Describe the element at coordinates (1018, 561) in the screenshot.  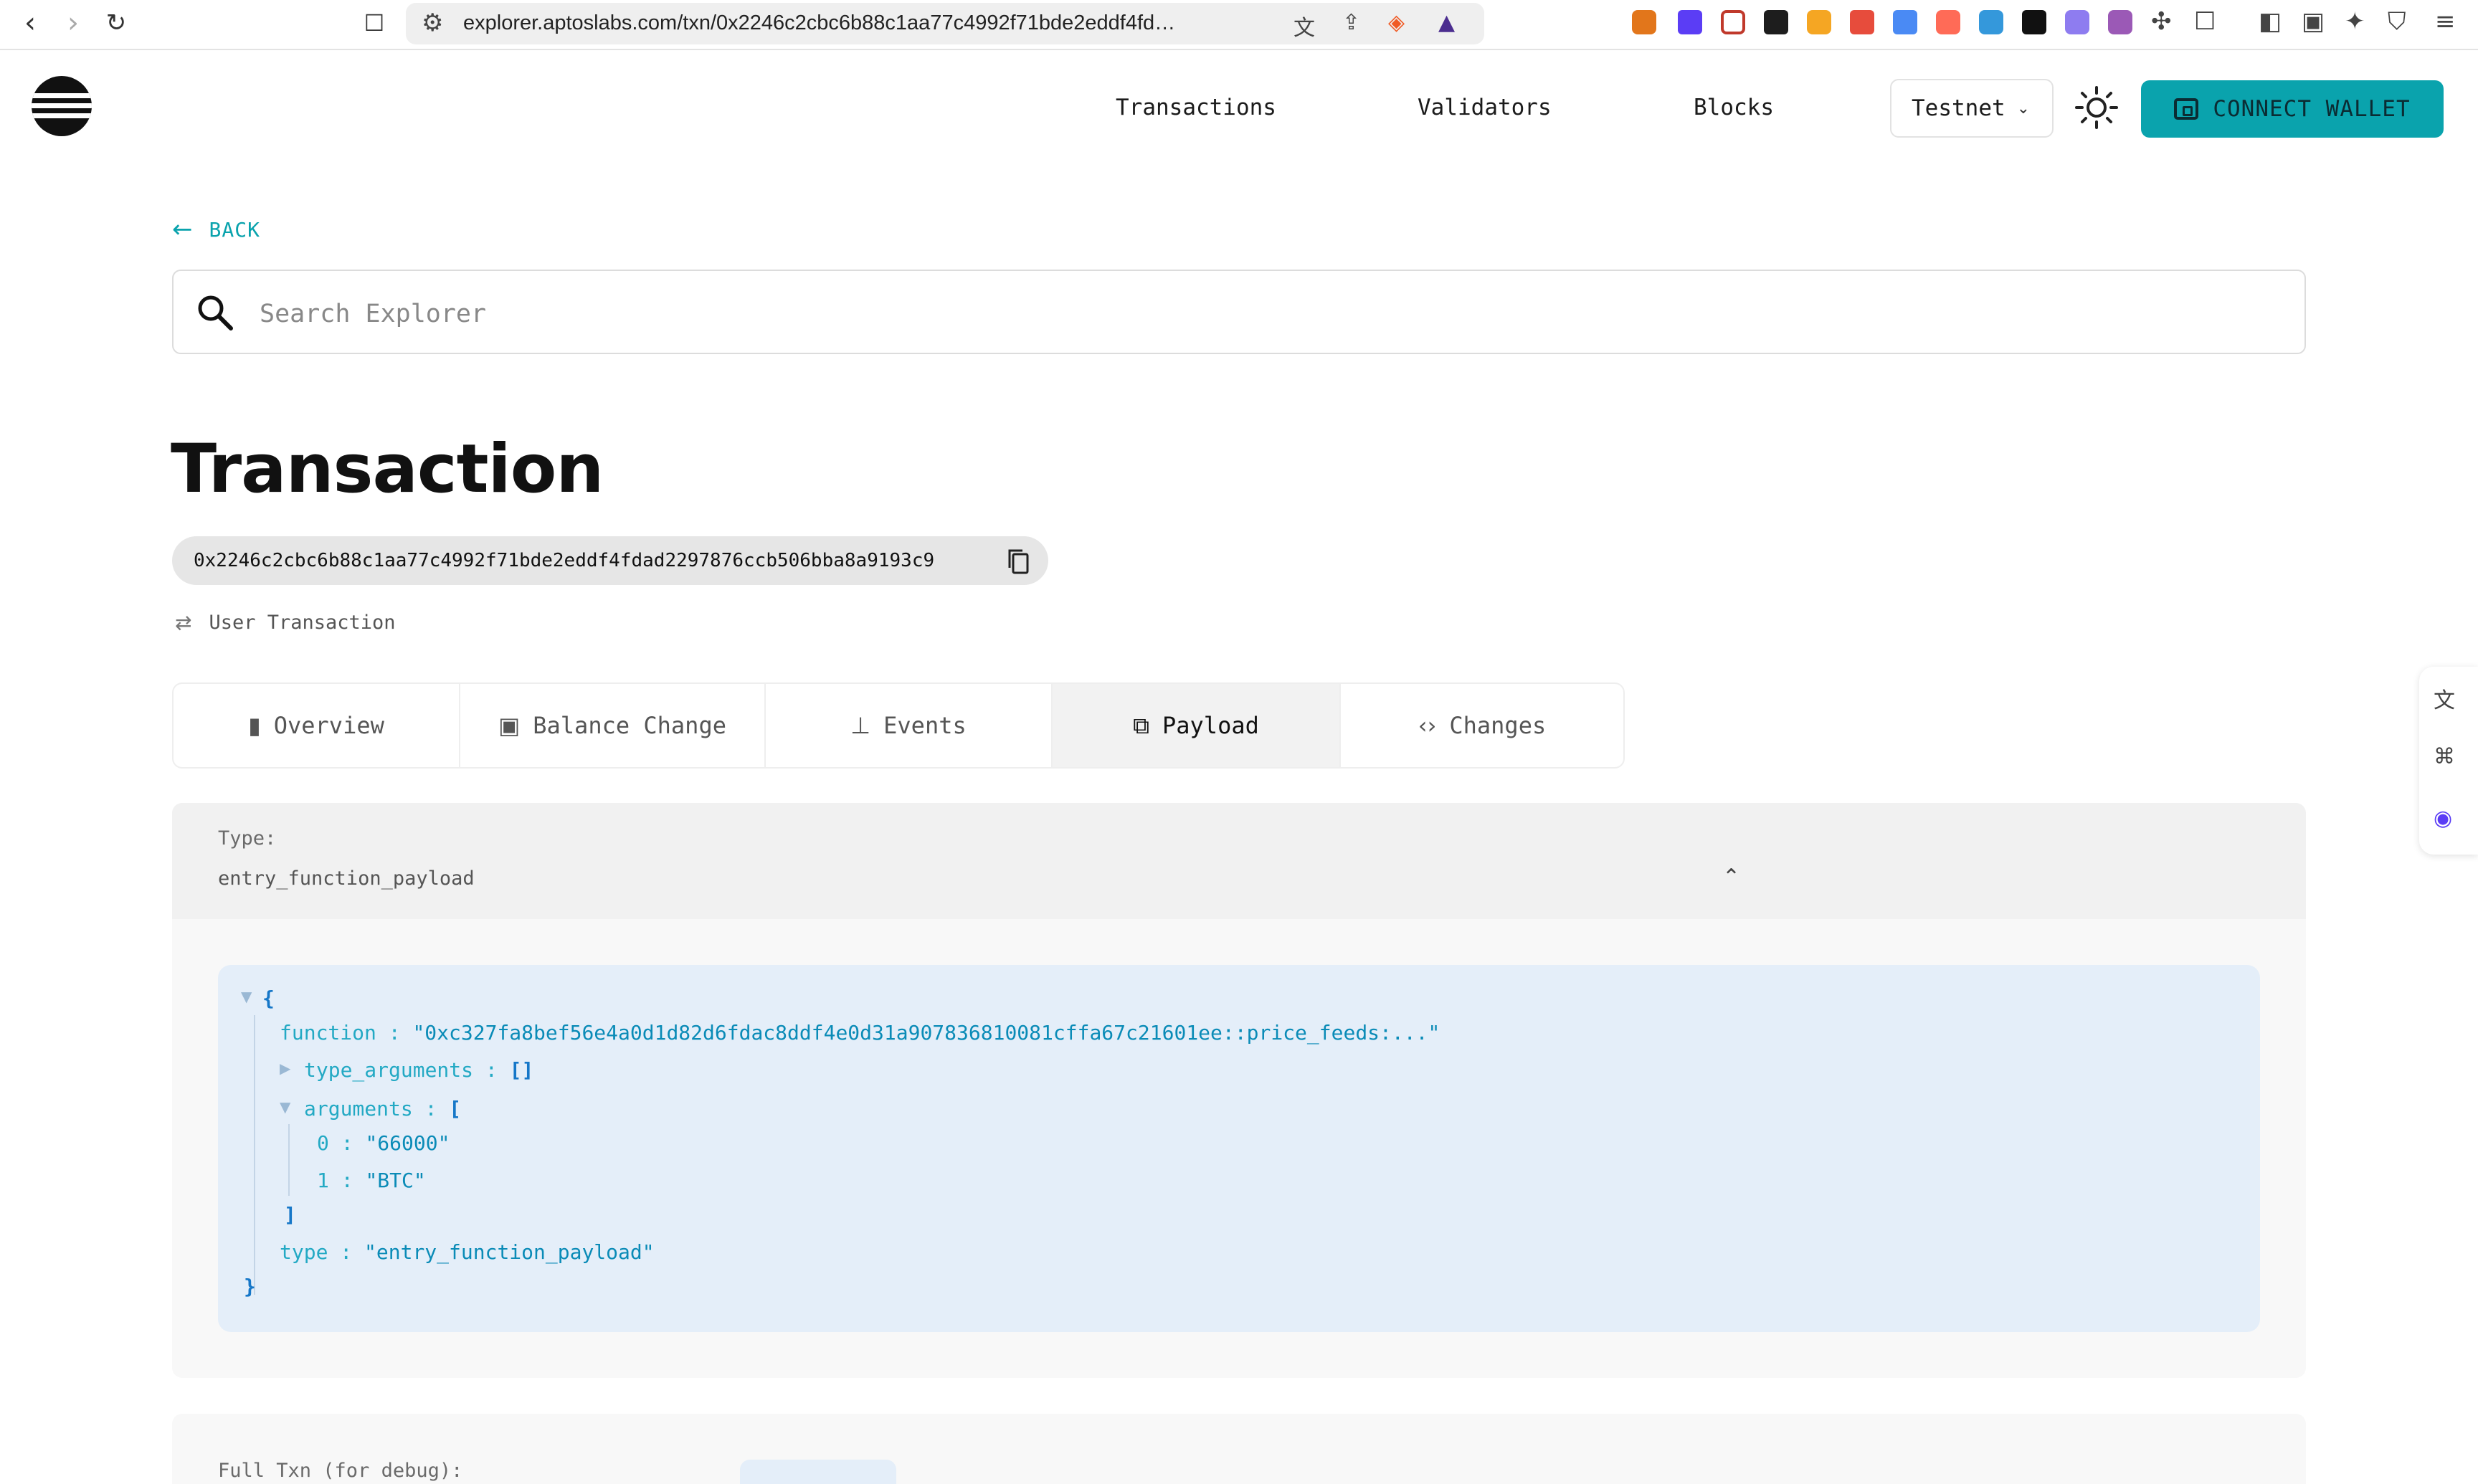
I see `copy-icon` at that location.